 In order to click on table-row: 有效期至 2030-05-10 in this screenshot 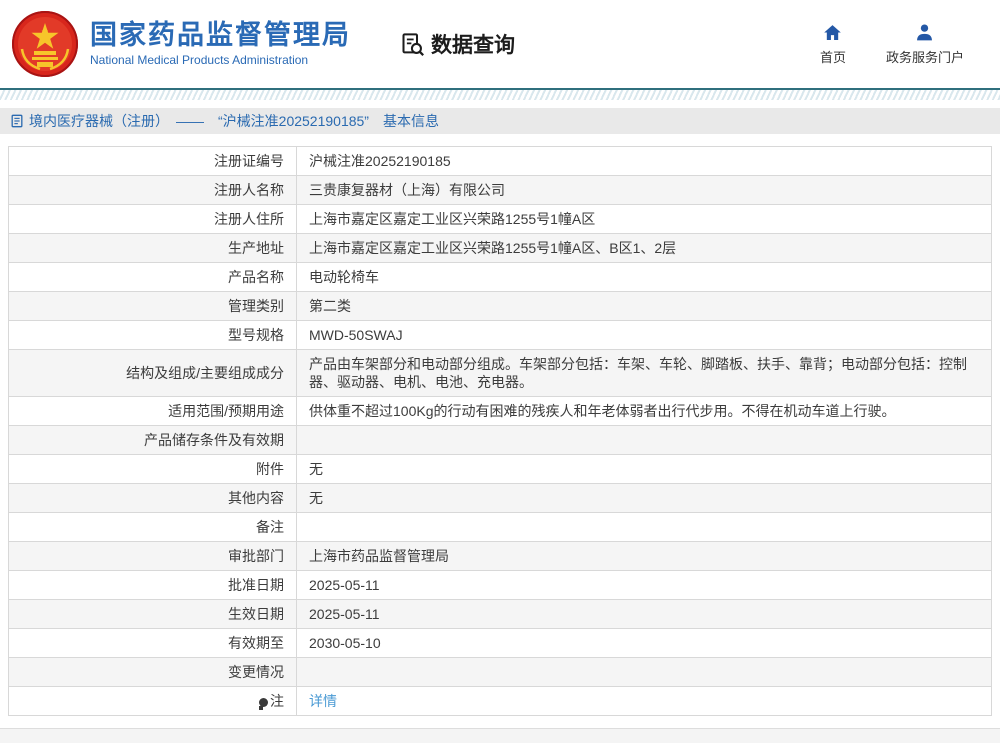, I will do `click(500, 643)`.